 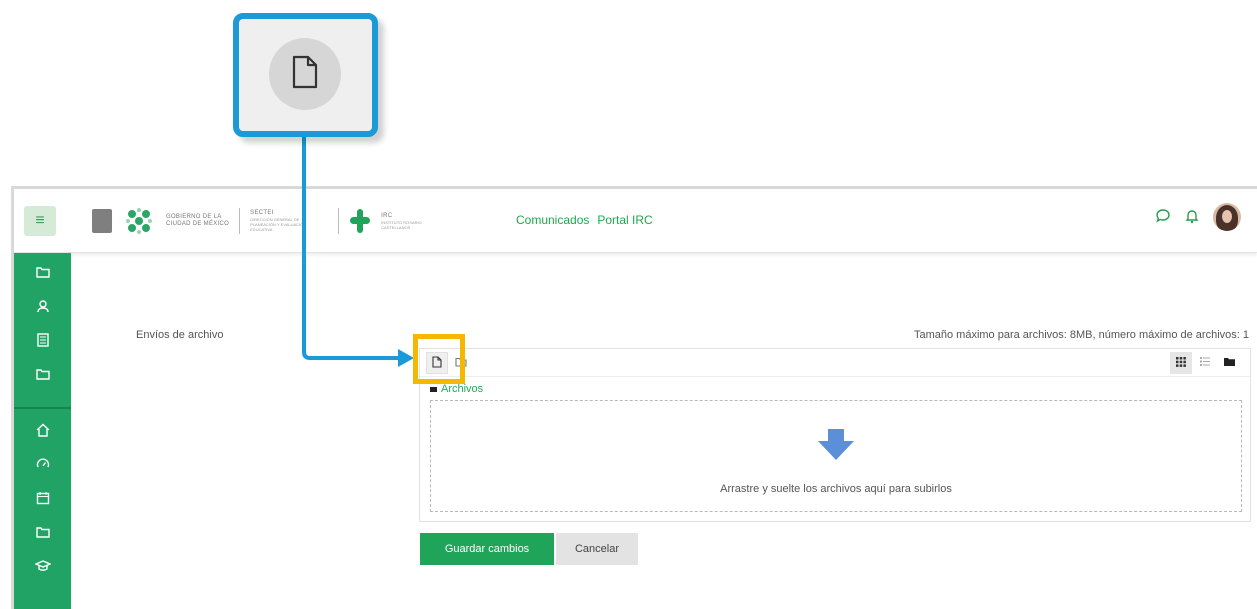 I want to click on menu-toggle-button: ≡, so click(x=40, y=221).